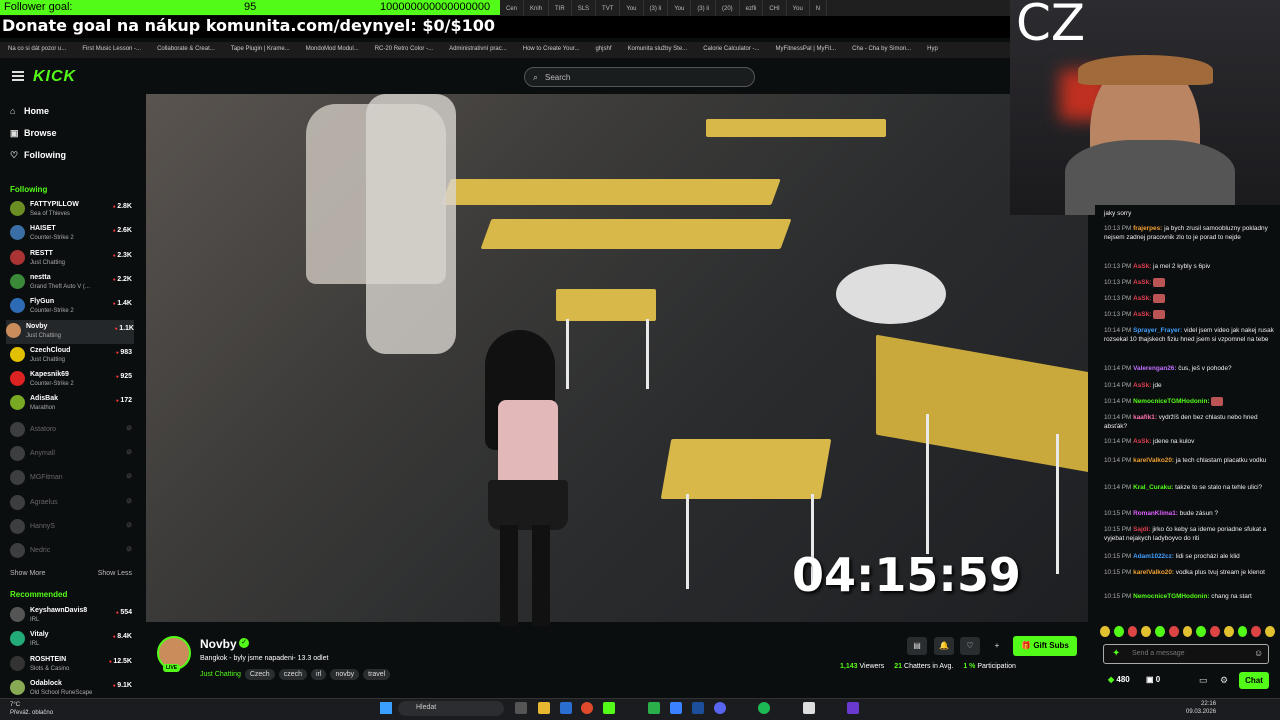 The width and height of the screenshot is (1280, 720). I want to click on bell-icon: 🔔, so click(944, 646).